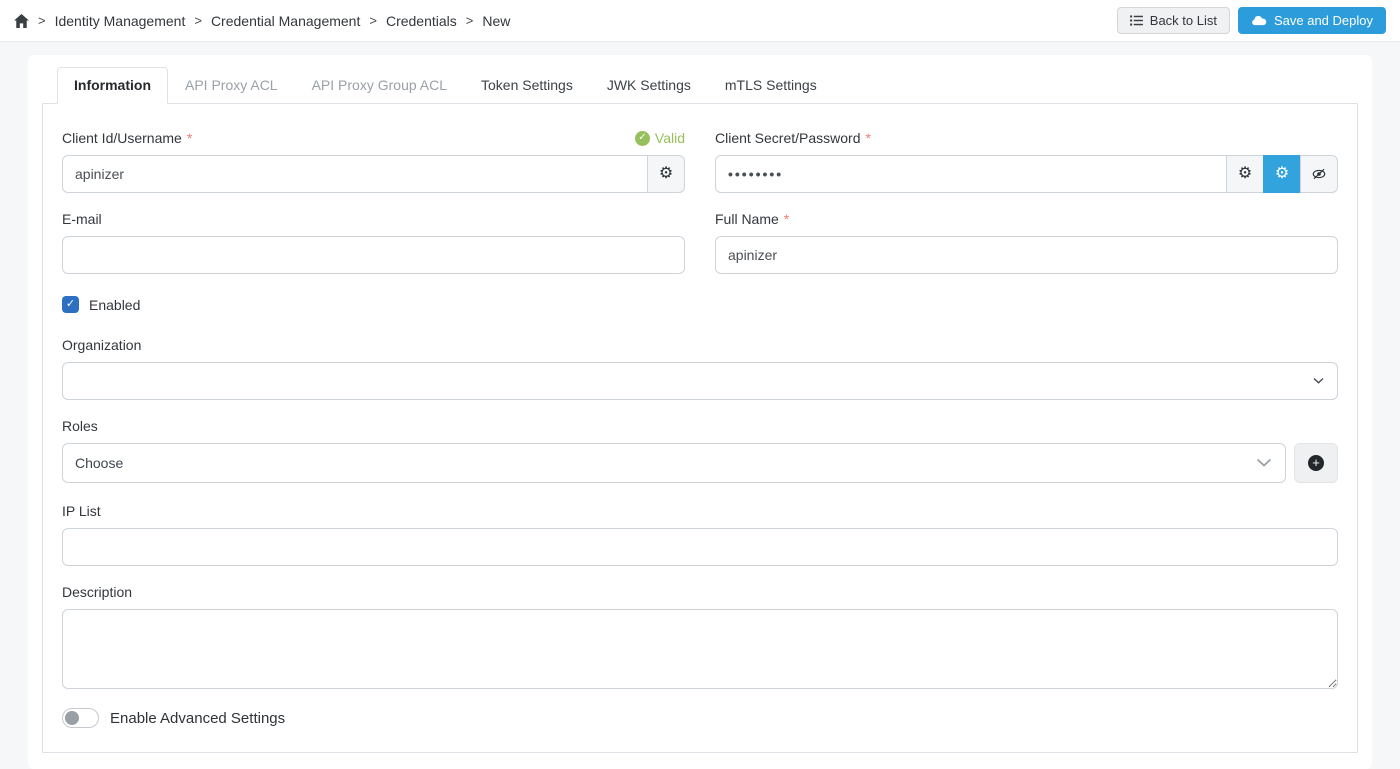  What do you see at coordinates (793, 138) in the screenshot?
I see `client-secret-label: Client Secret/Password *` at bounding box center [793, 138].